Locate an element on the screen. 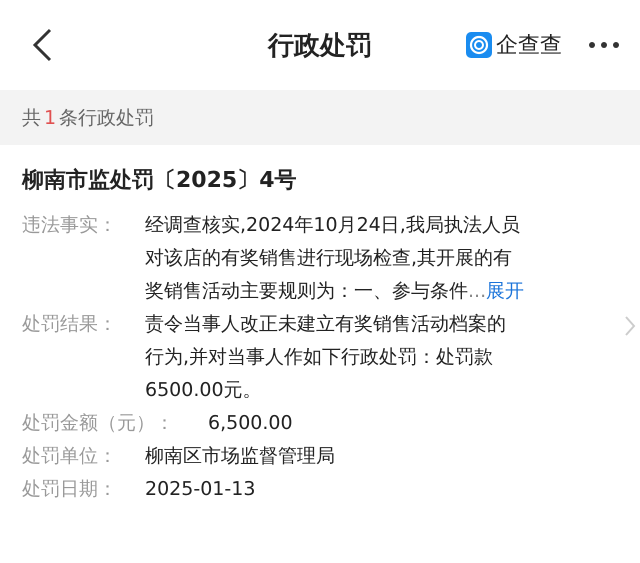 This screenshot has height=563, width=640. back-icon is located at coordinates (42, 45).